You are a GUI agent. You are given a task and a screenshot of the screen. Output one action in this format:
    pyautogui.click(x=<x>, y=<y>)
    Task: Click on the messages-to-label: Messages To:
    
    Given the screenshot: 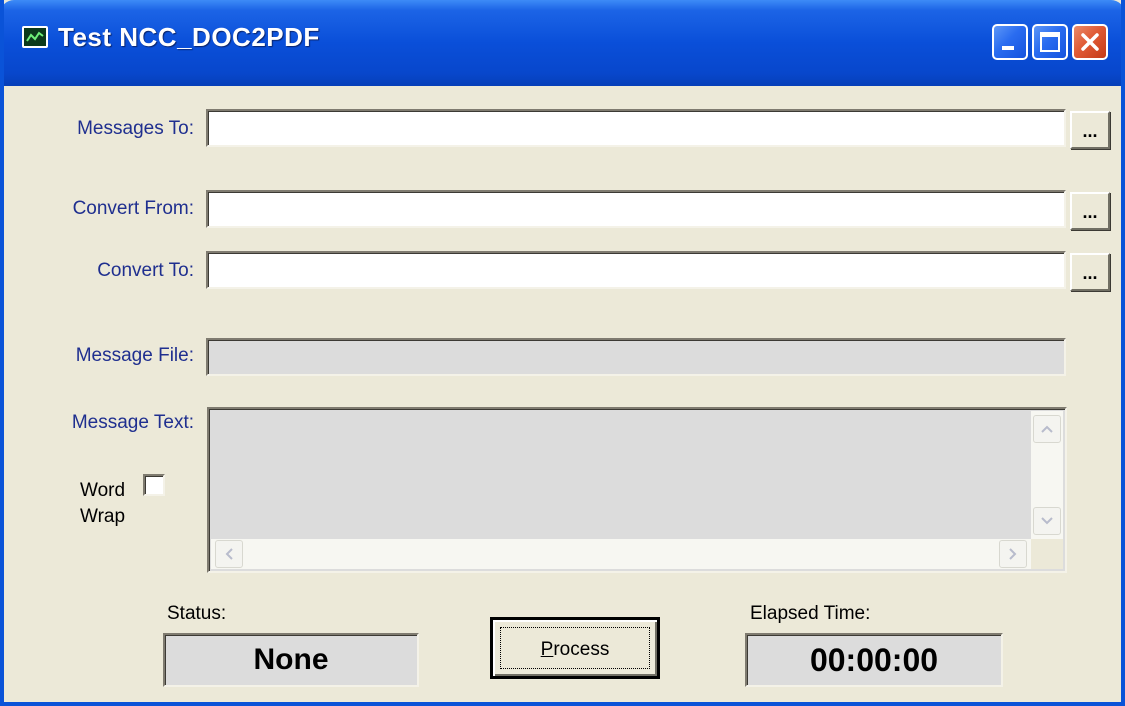 What is the action you would take?
    pyautogui.click(x=135, y=128)
    